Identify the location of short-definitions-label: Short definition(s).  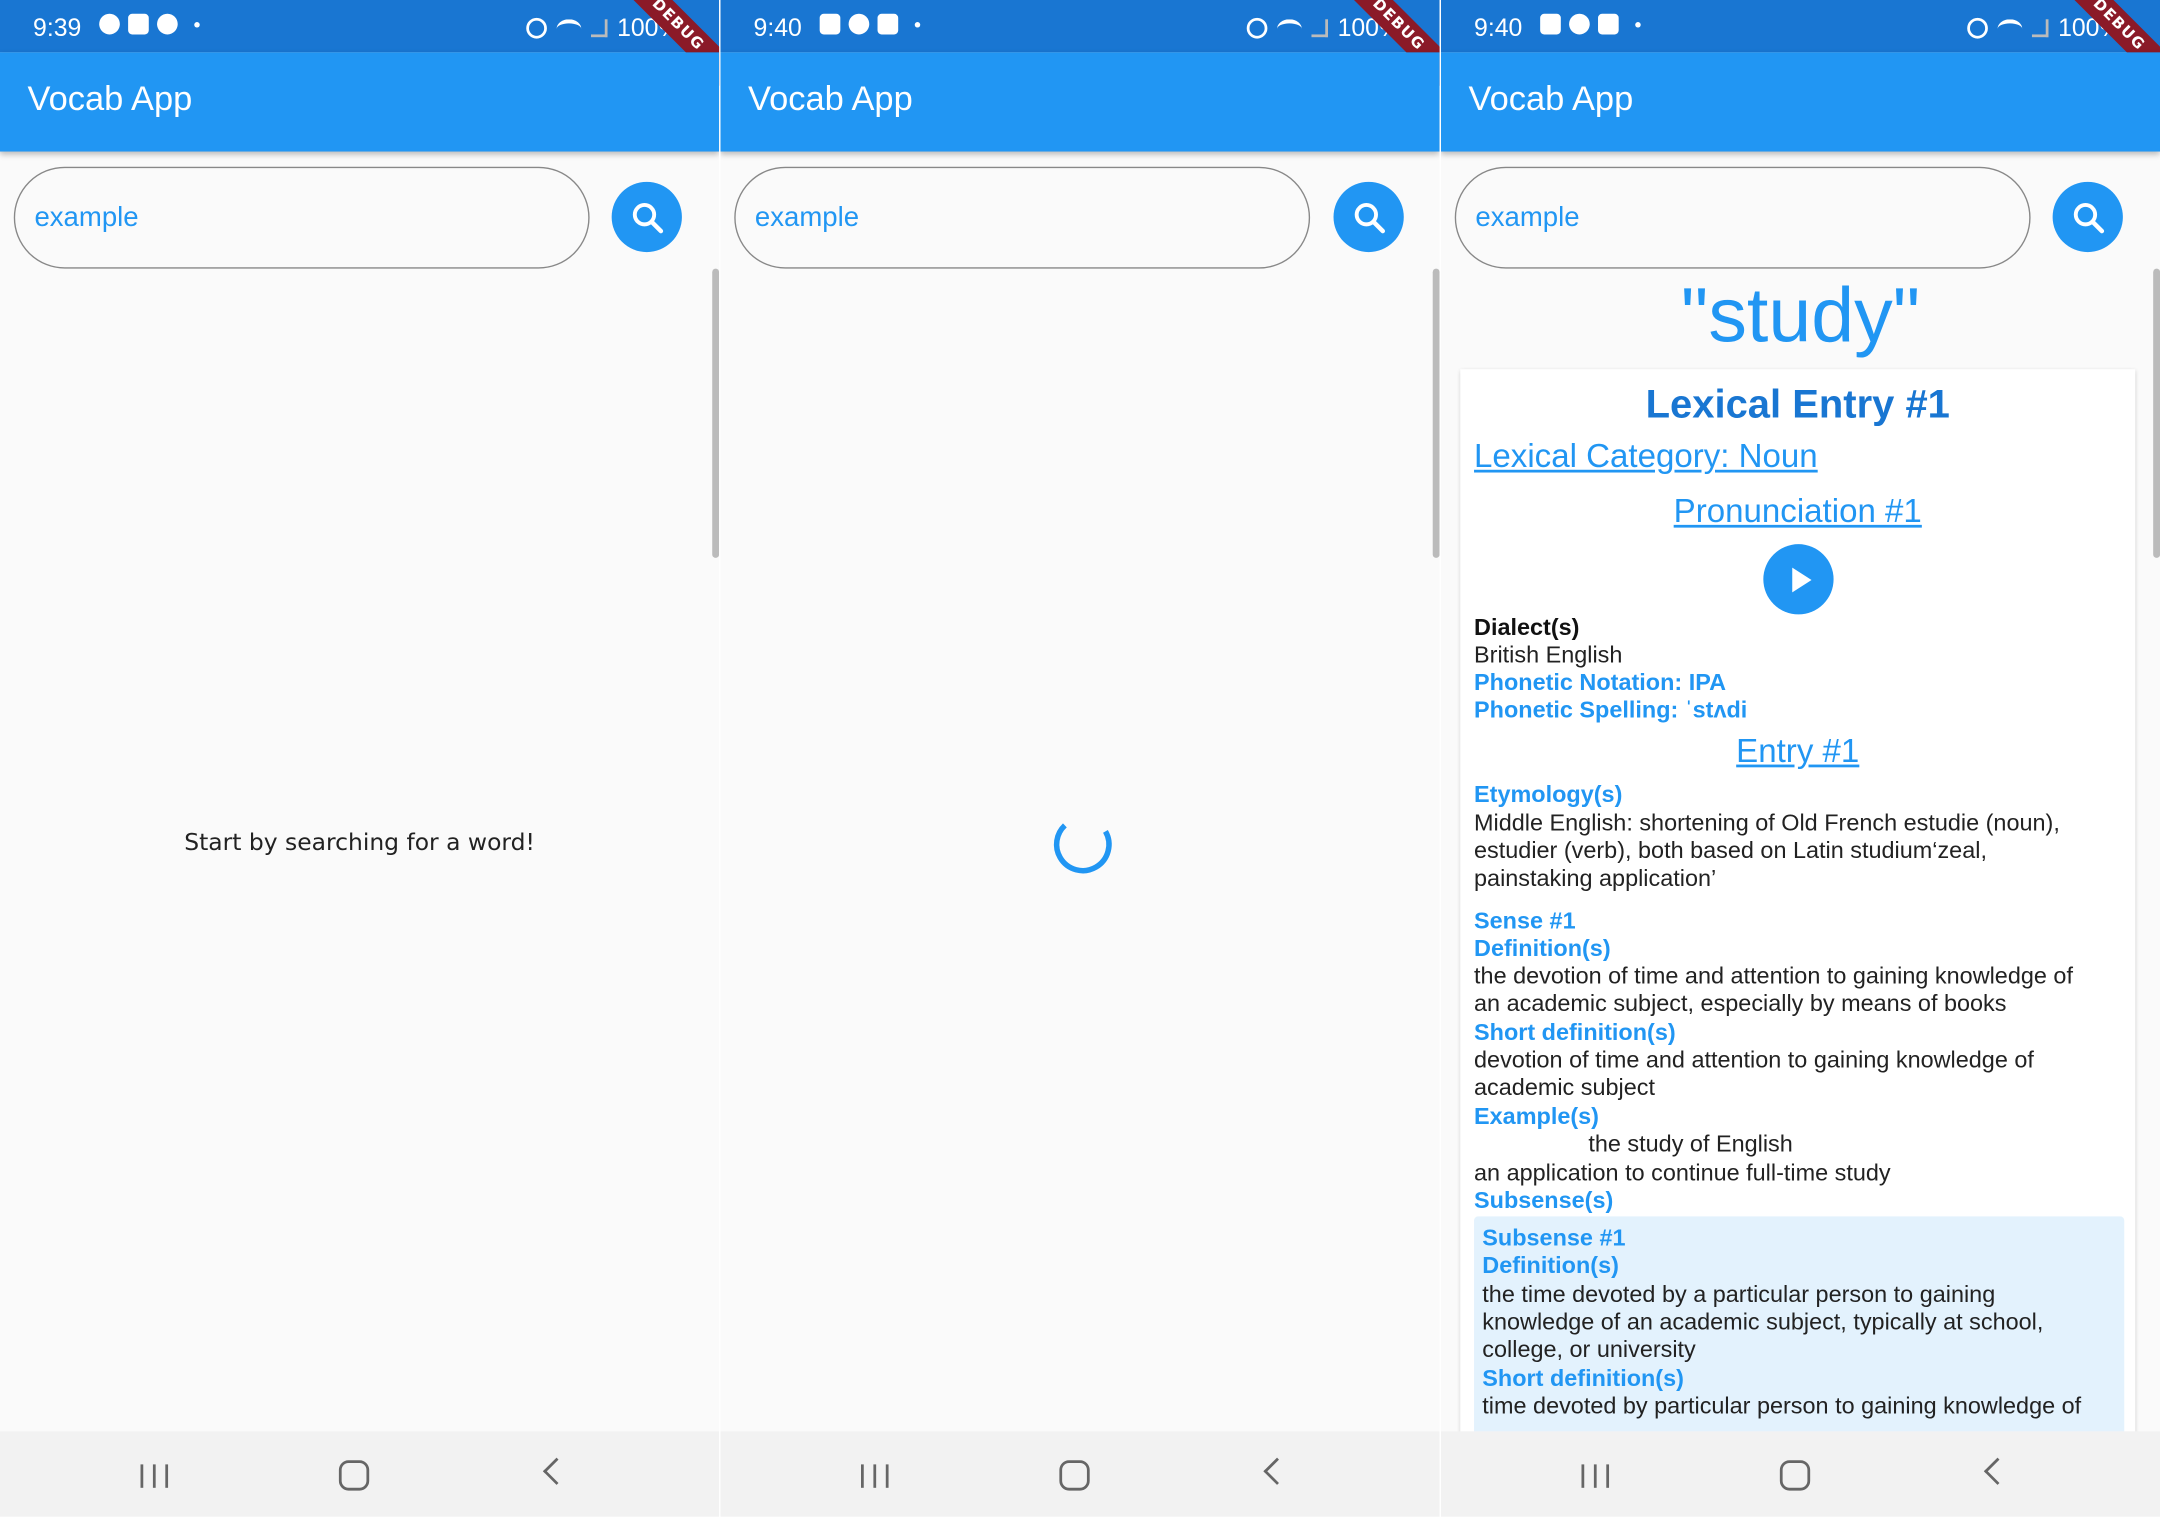
(1575, 1032).